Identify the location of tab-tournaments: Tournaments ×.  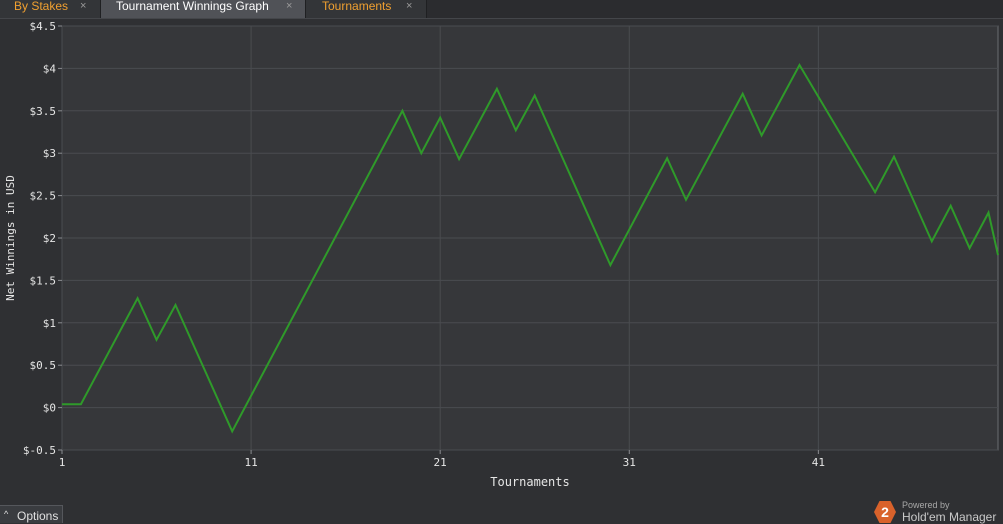
(366, 9).